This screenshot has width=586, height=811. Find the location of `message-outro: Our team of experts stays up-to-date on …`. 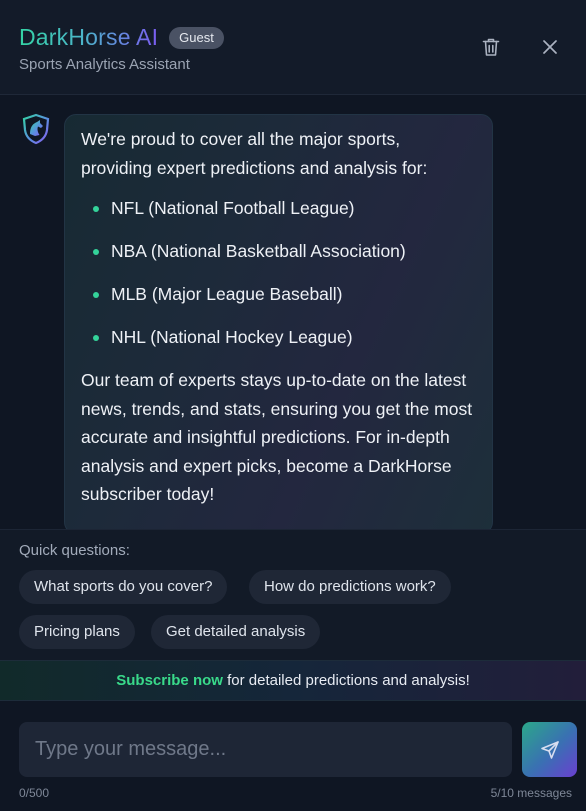

message-outro: Our team of experts stays up-to-date on … is located at coordinates (277, 437).